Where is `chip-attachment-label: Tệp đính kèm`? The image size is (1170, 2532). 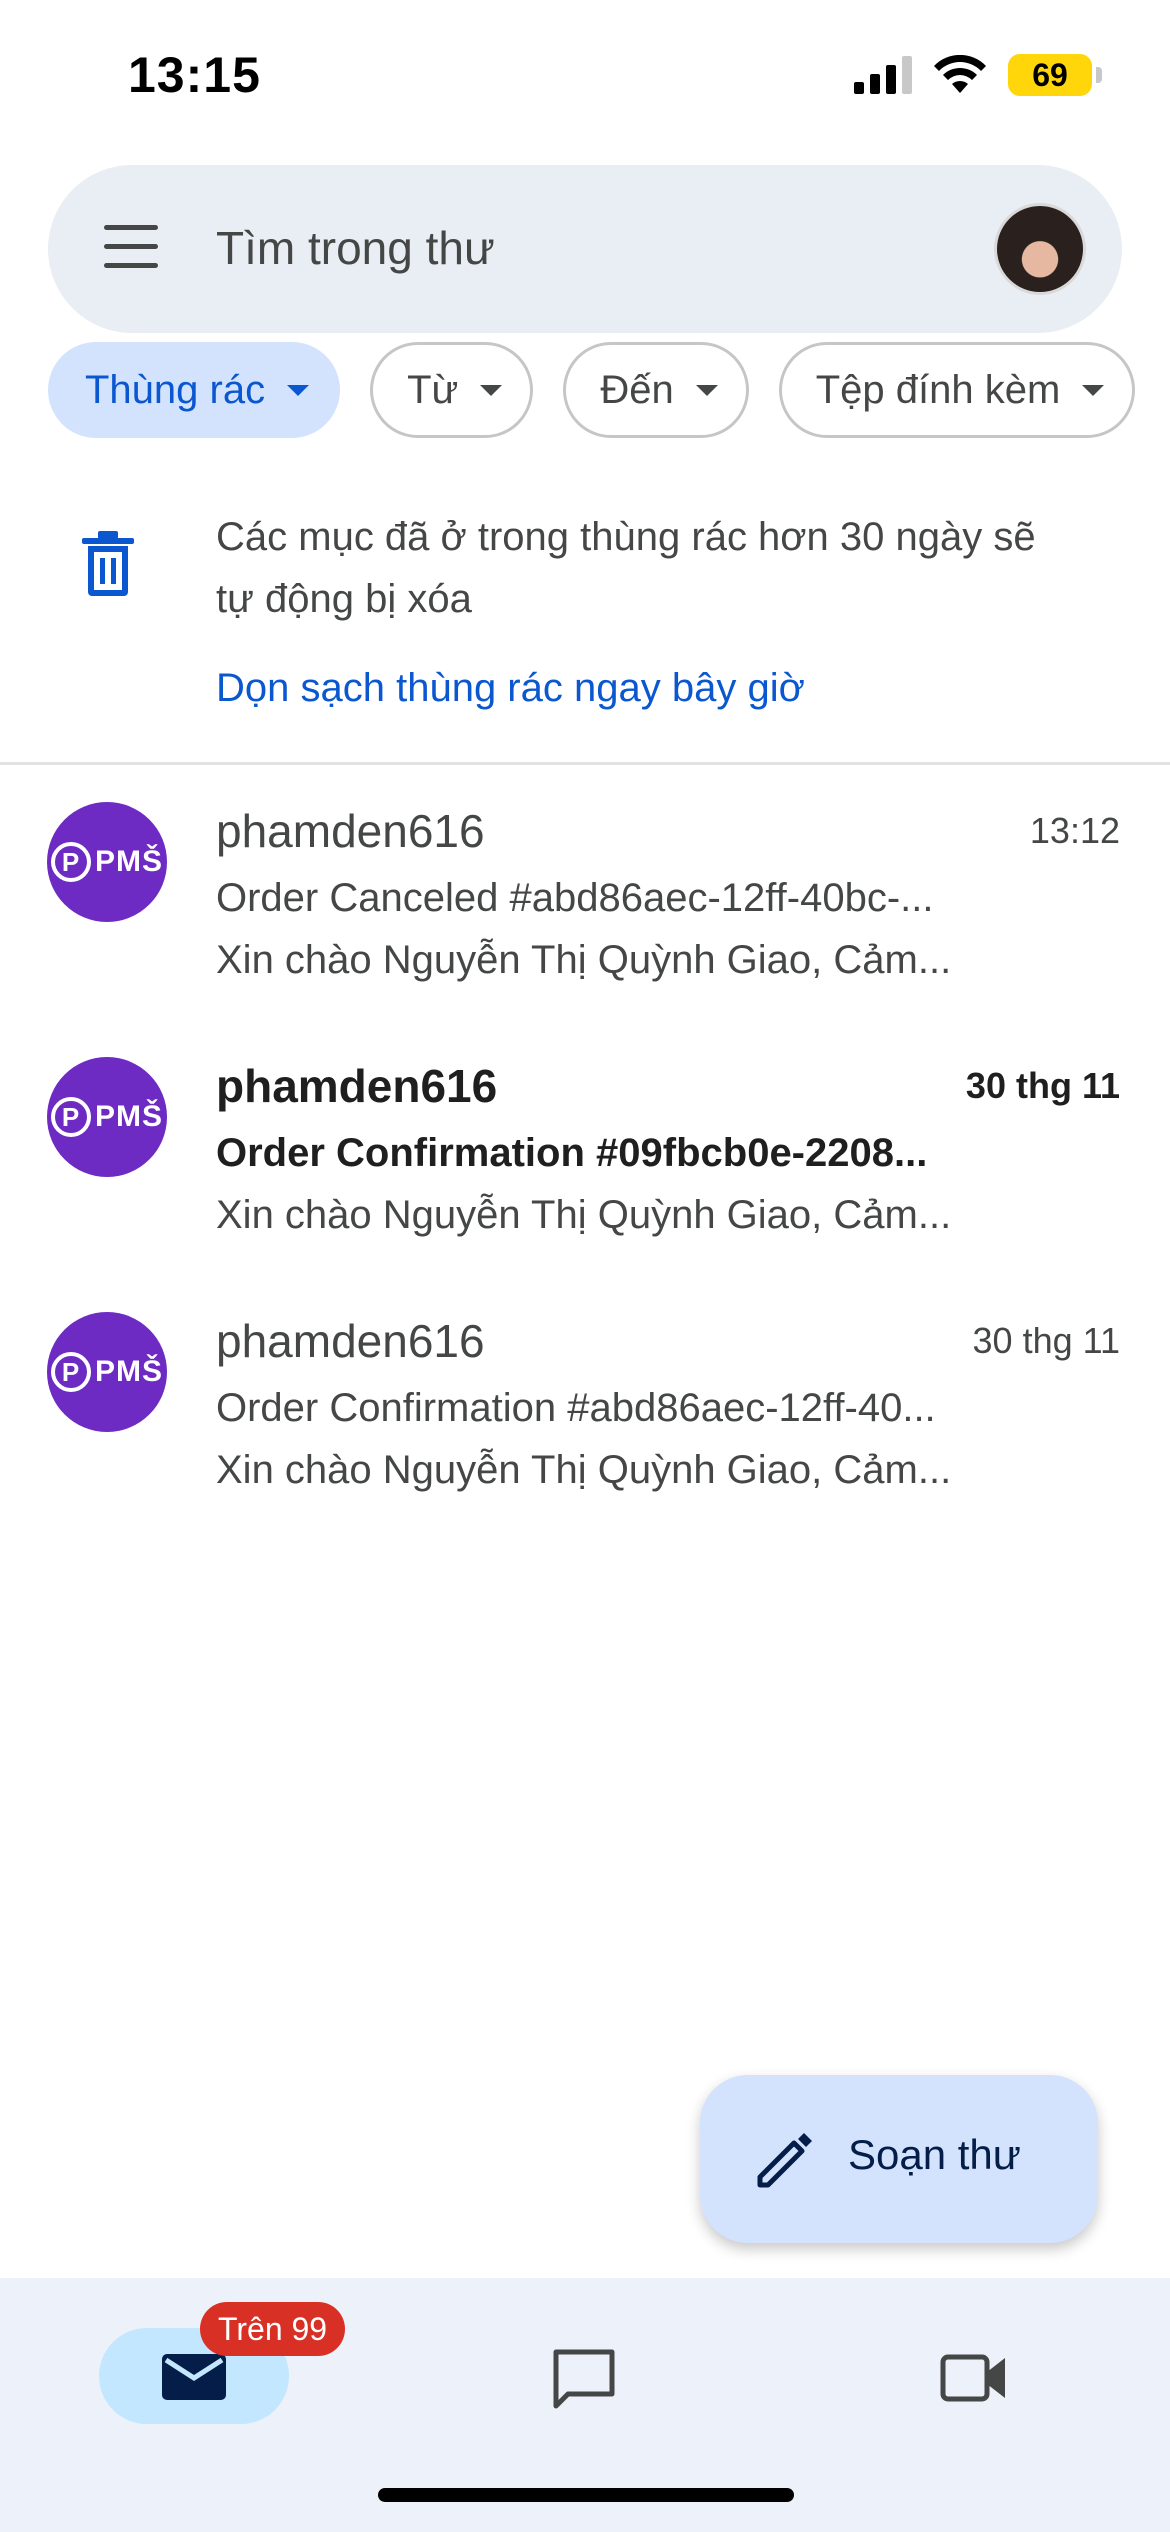 chip-attachment-label: Tệp đính kèm is located at coordinates (938, 389).